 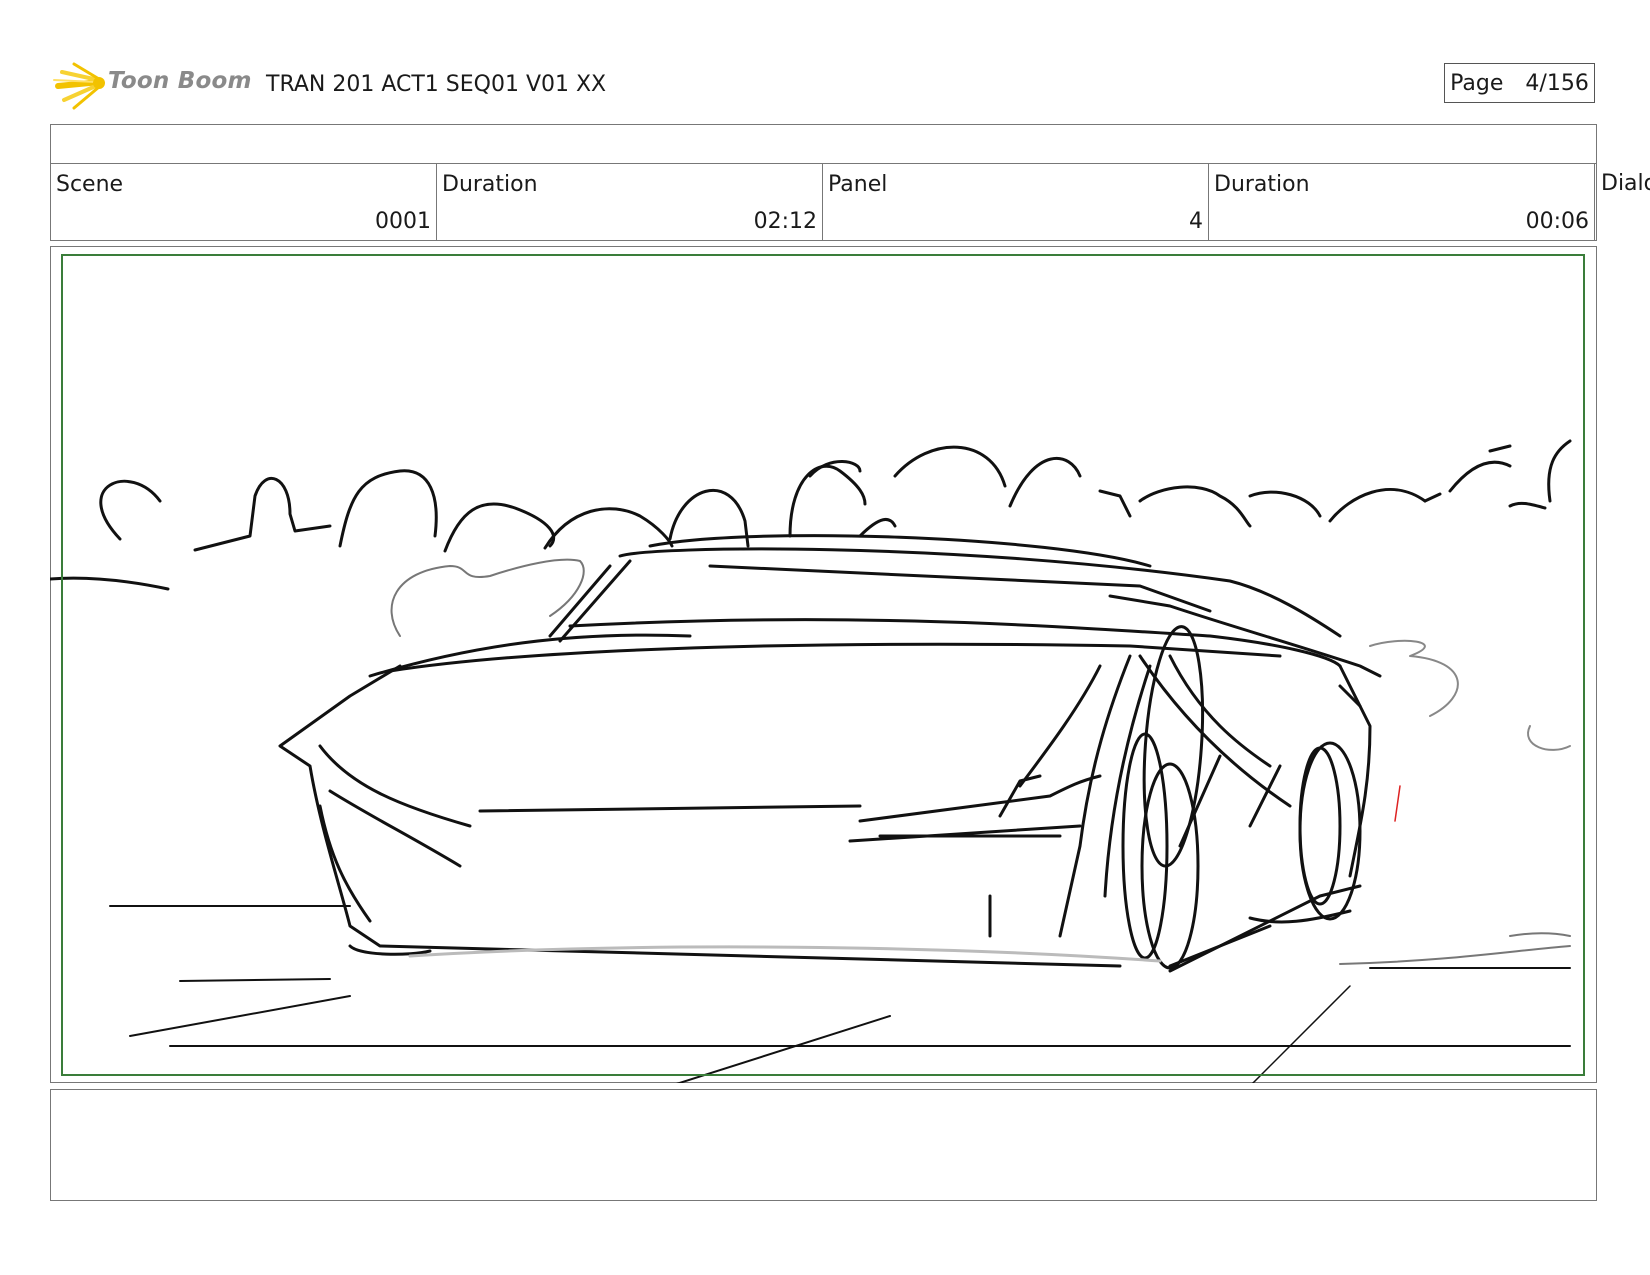 I want to click on header-bar, so click(x=823, y=144).